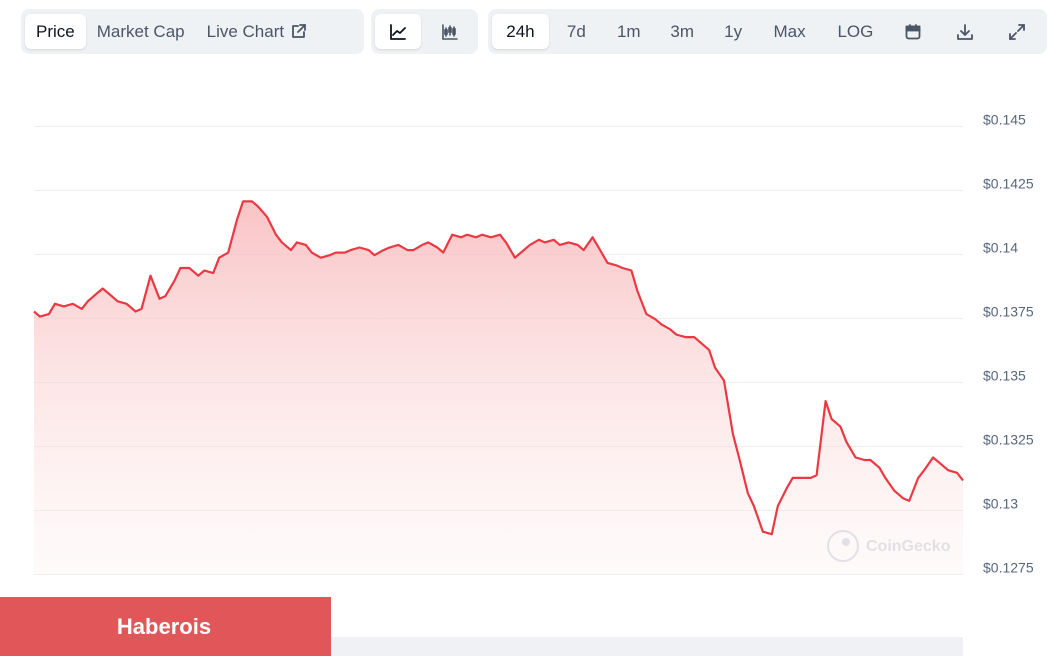  Describe the element at coordinates (1008, 568) in the screenshot. I see `y-tick-label: $0.1275` at that location.